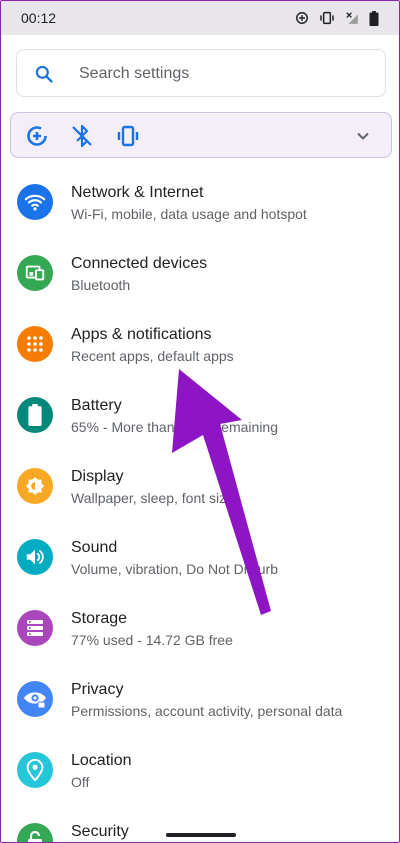 The height and width of the screenshot is (843, 400). What do you see at coordinates (35, 344) in the screenshot?
I see `apps-grid-icon` at bounding box center [35, 344].